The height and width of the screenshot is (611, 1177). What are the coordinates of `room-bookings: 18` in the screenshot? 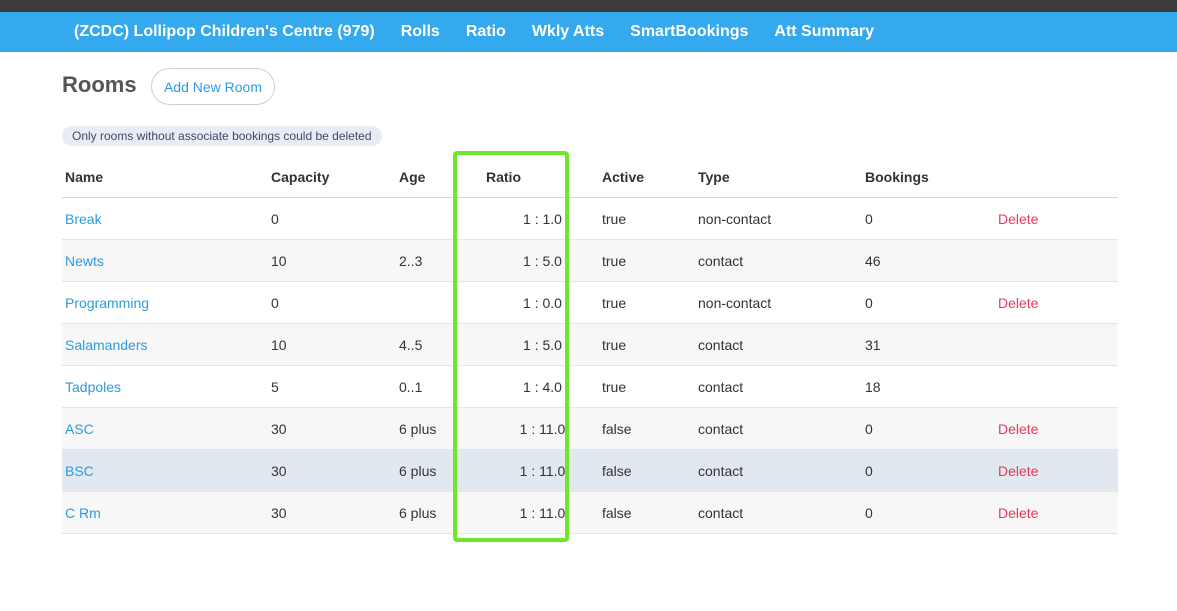 It's located at (928, 386).